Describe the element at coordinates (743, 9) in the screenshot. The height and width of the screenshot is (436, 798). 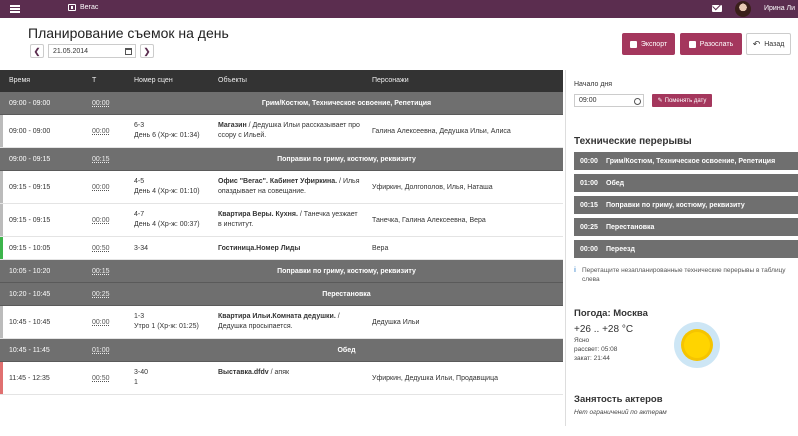
I see `avatar` at that location.